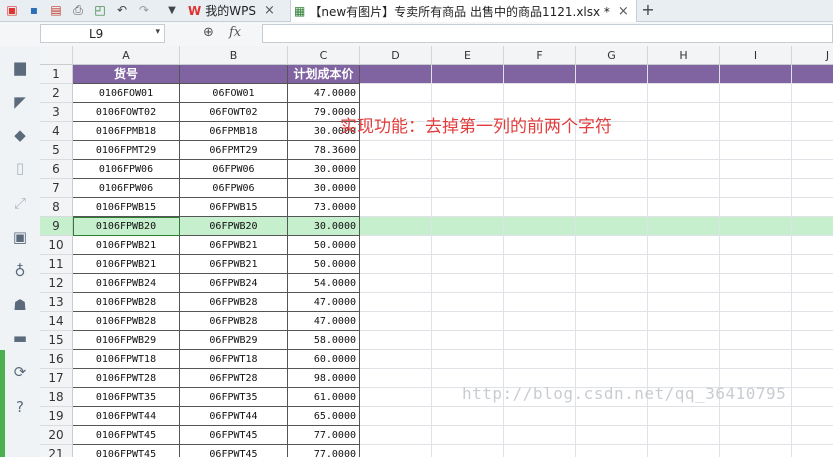 The width and height of the screenshot is (833, 457). I want to click on cell-g14, so click(612, 321).